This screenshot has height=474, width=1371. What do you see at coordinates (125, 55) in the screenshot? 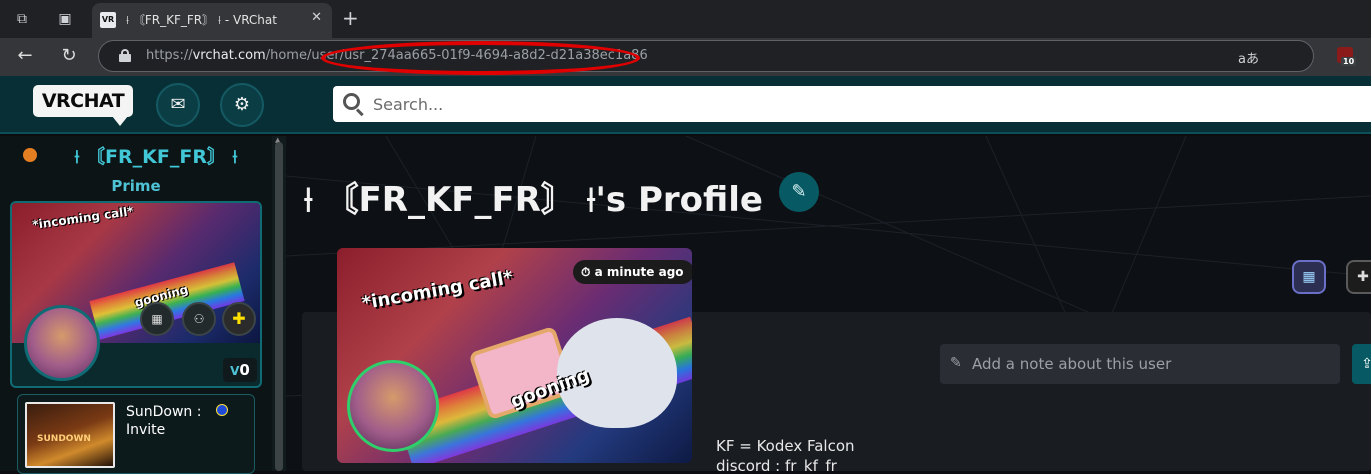
I see `lock-icon` at bounding box center [125, 55].